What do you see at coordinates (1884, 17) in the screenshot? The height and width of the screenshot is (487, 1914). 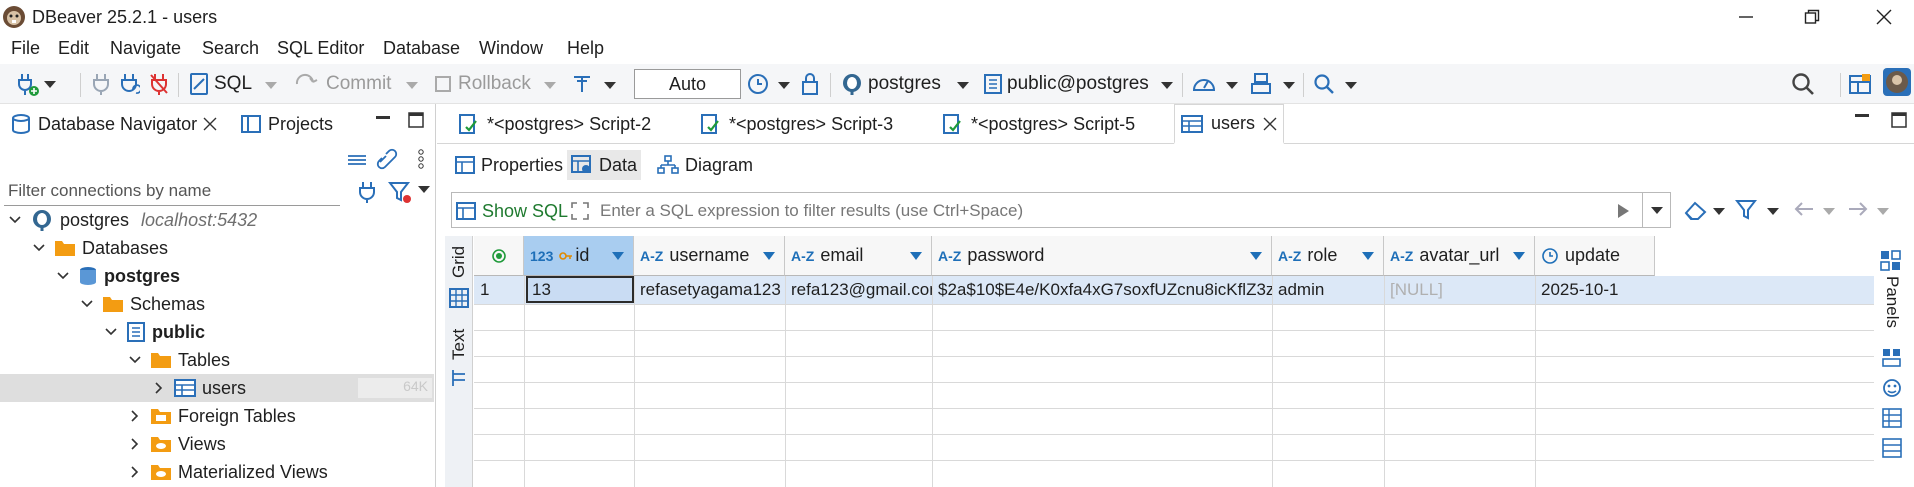 I see `close-window-button` at bounding box center [1884, 17].